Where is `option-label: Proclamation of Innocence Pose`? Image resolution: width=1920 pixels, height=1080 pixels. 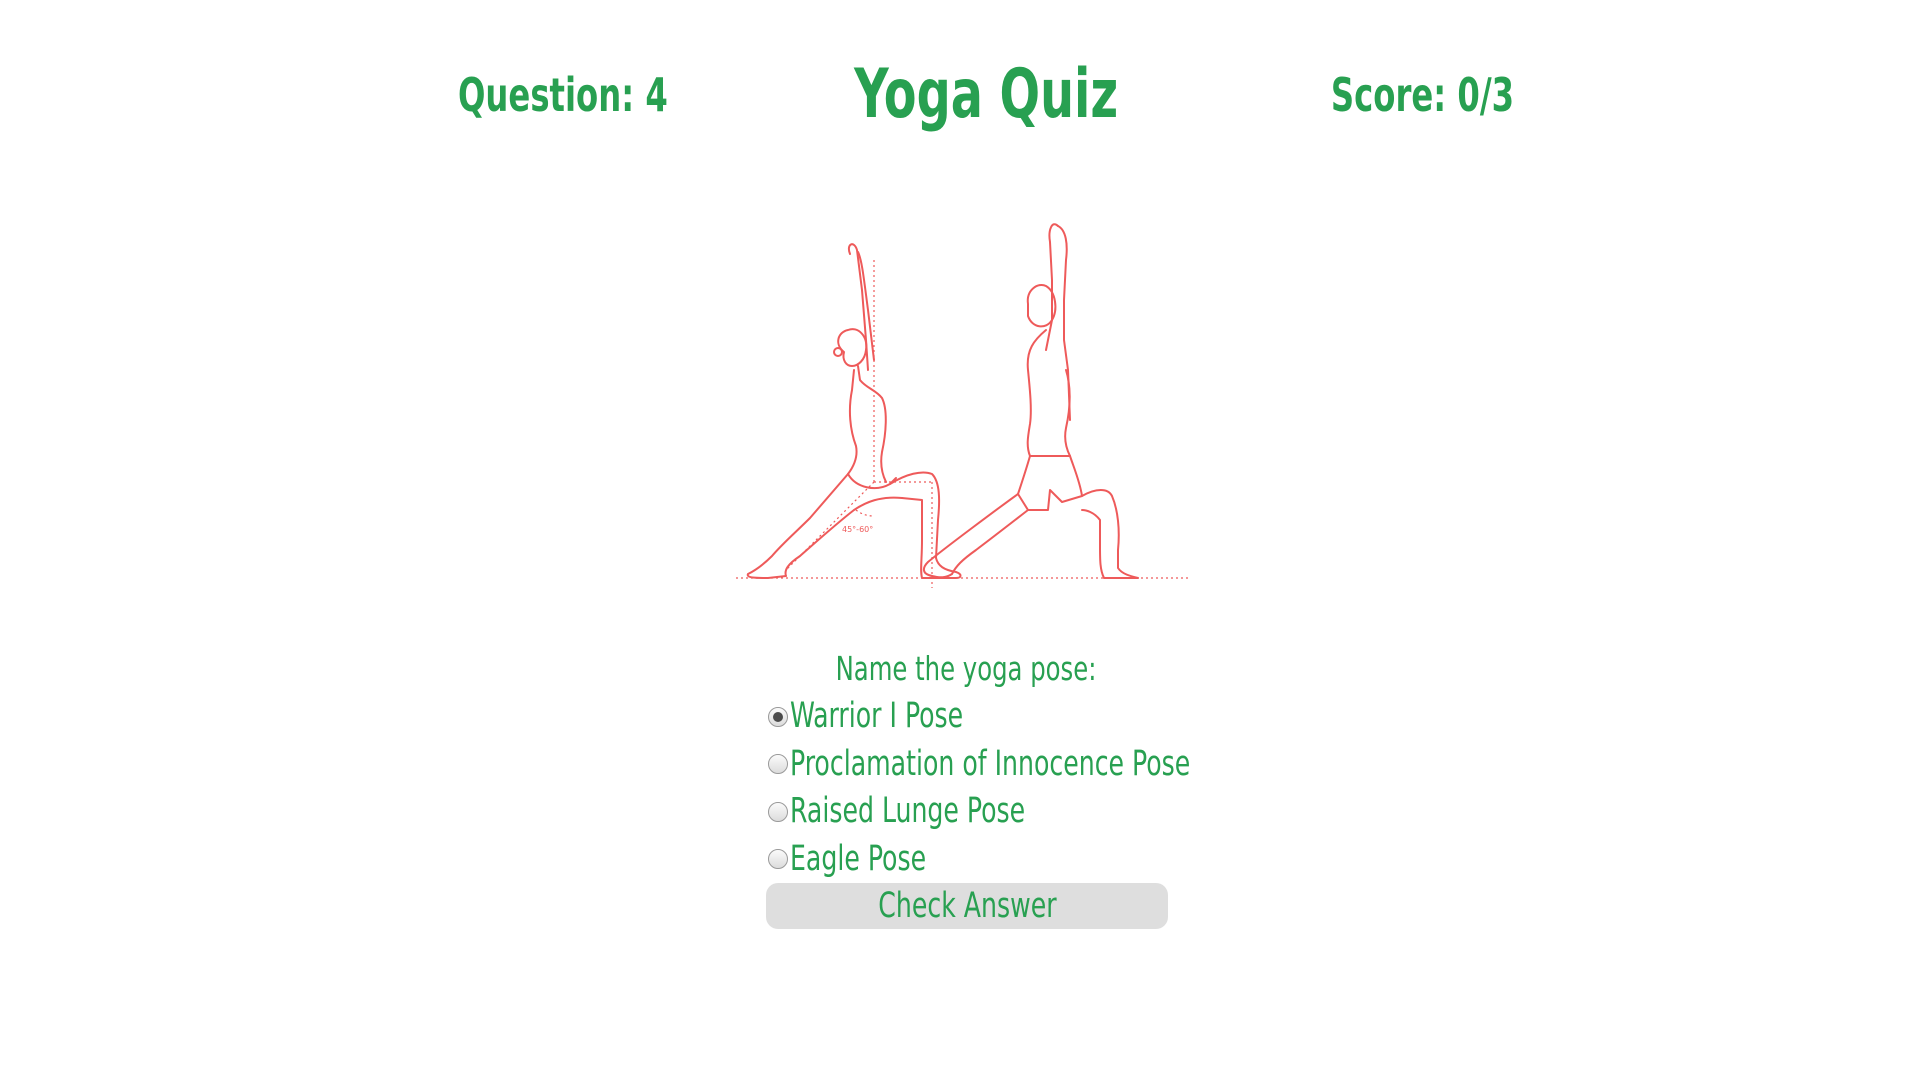 option-label: Proclamation of Innocence Pose is located at coordinates (990, 764).